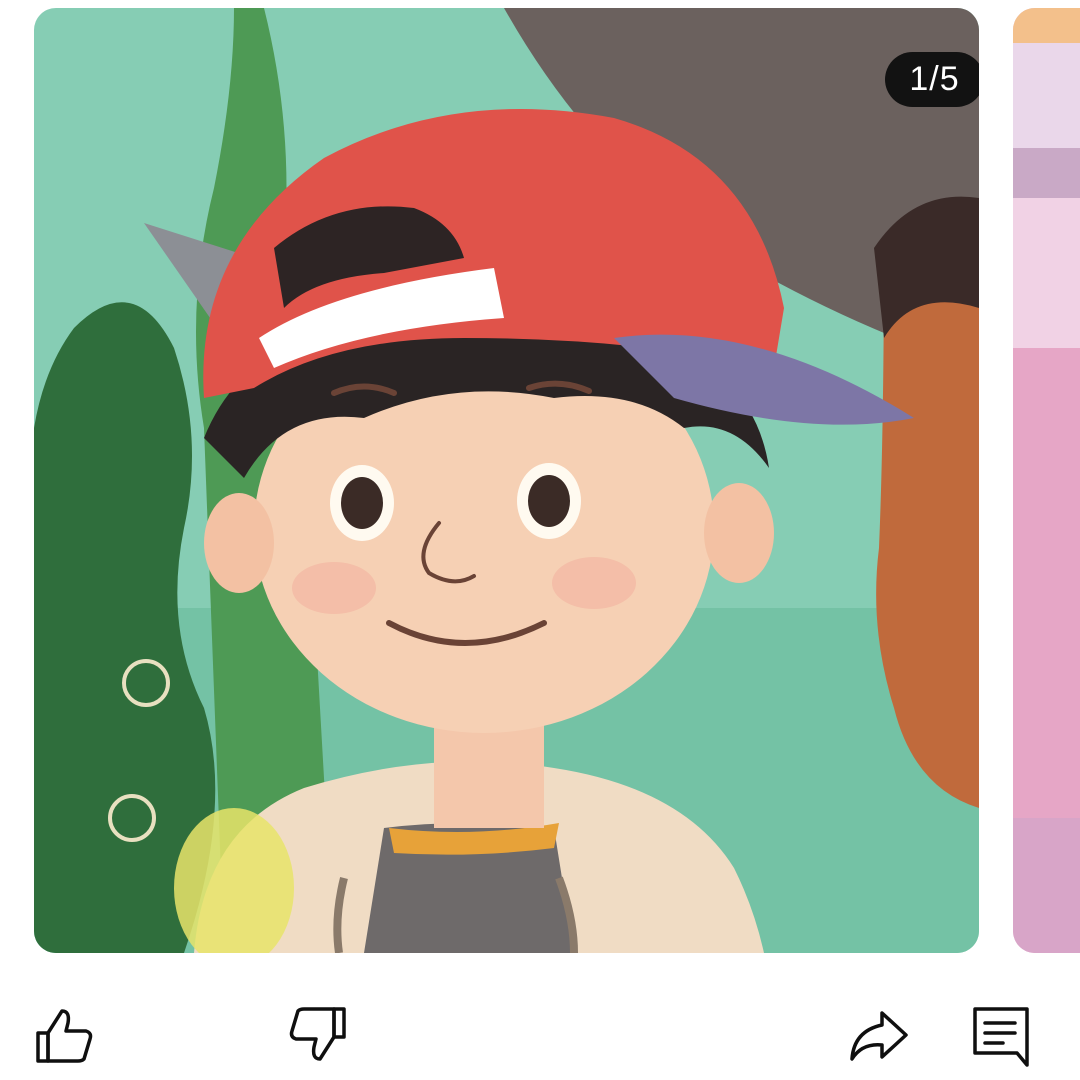 The height and width of the screenshot is (1080, 1080). I want to click on action-bar, so click(540, 1037).